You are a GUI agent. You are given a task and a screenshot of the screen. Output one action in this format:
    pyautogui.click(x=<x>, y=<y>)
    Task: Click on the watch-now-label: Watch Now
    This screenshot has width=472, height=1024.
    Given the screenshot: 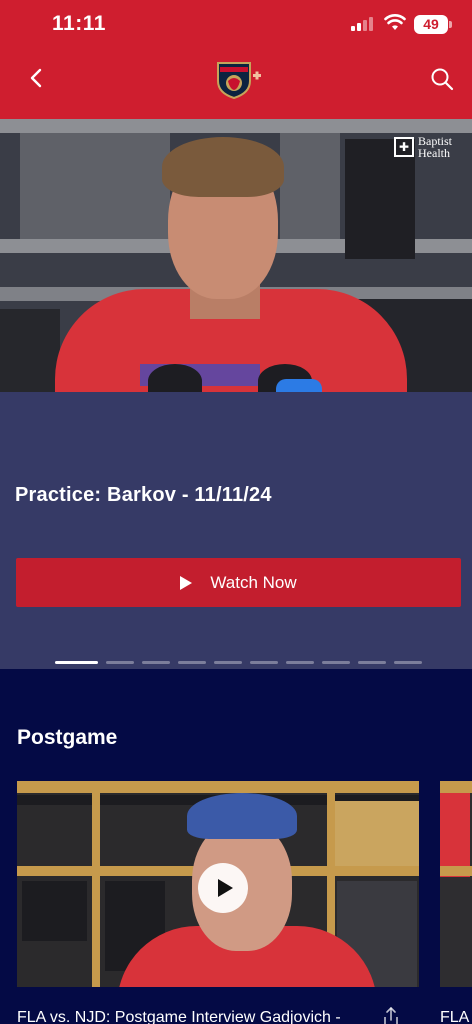 What is the action you would take?
    pyautogui.click(x=253, y=582)
    